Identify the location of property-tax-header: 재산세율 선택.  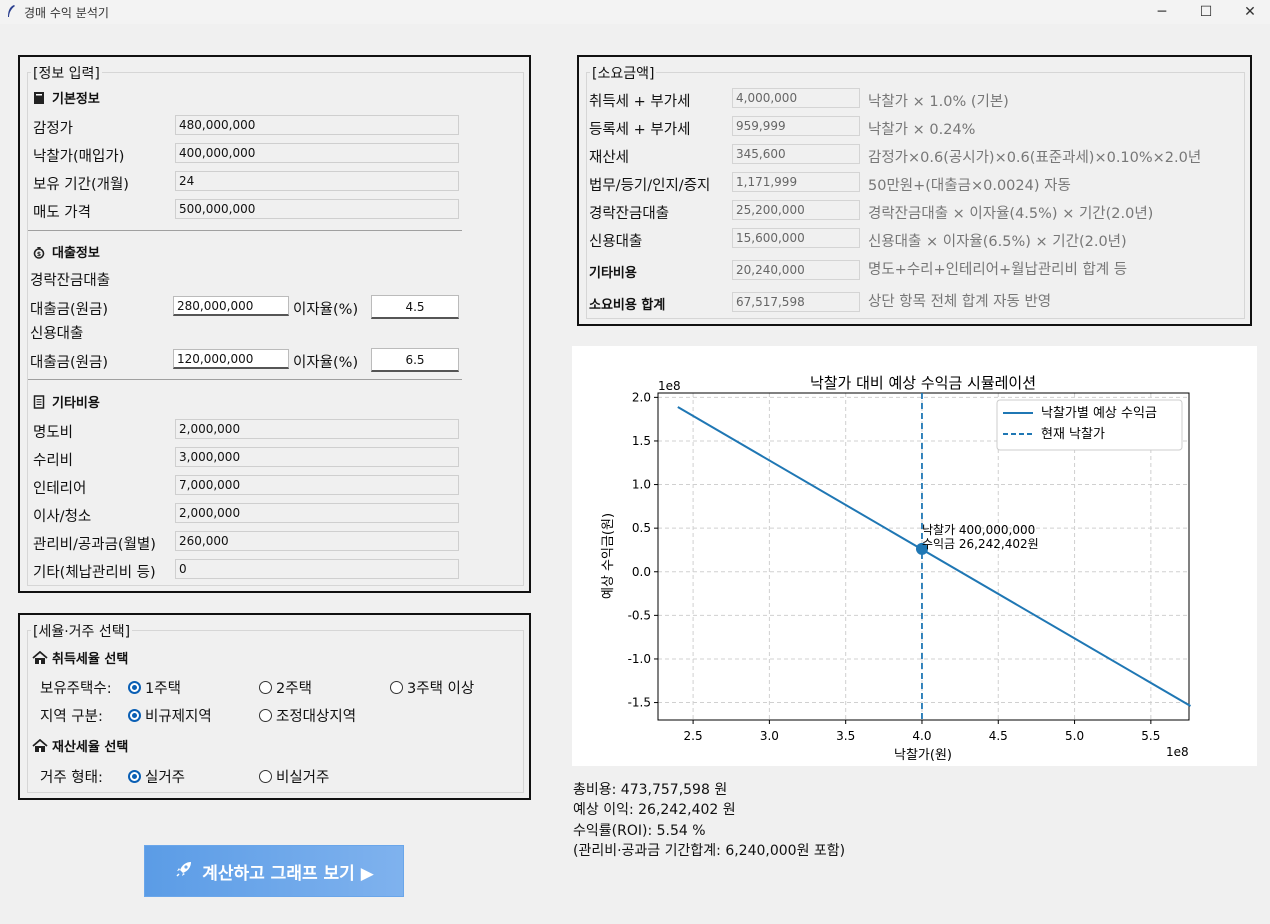
(80, 745).